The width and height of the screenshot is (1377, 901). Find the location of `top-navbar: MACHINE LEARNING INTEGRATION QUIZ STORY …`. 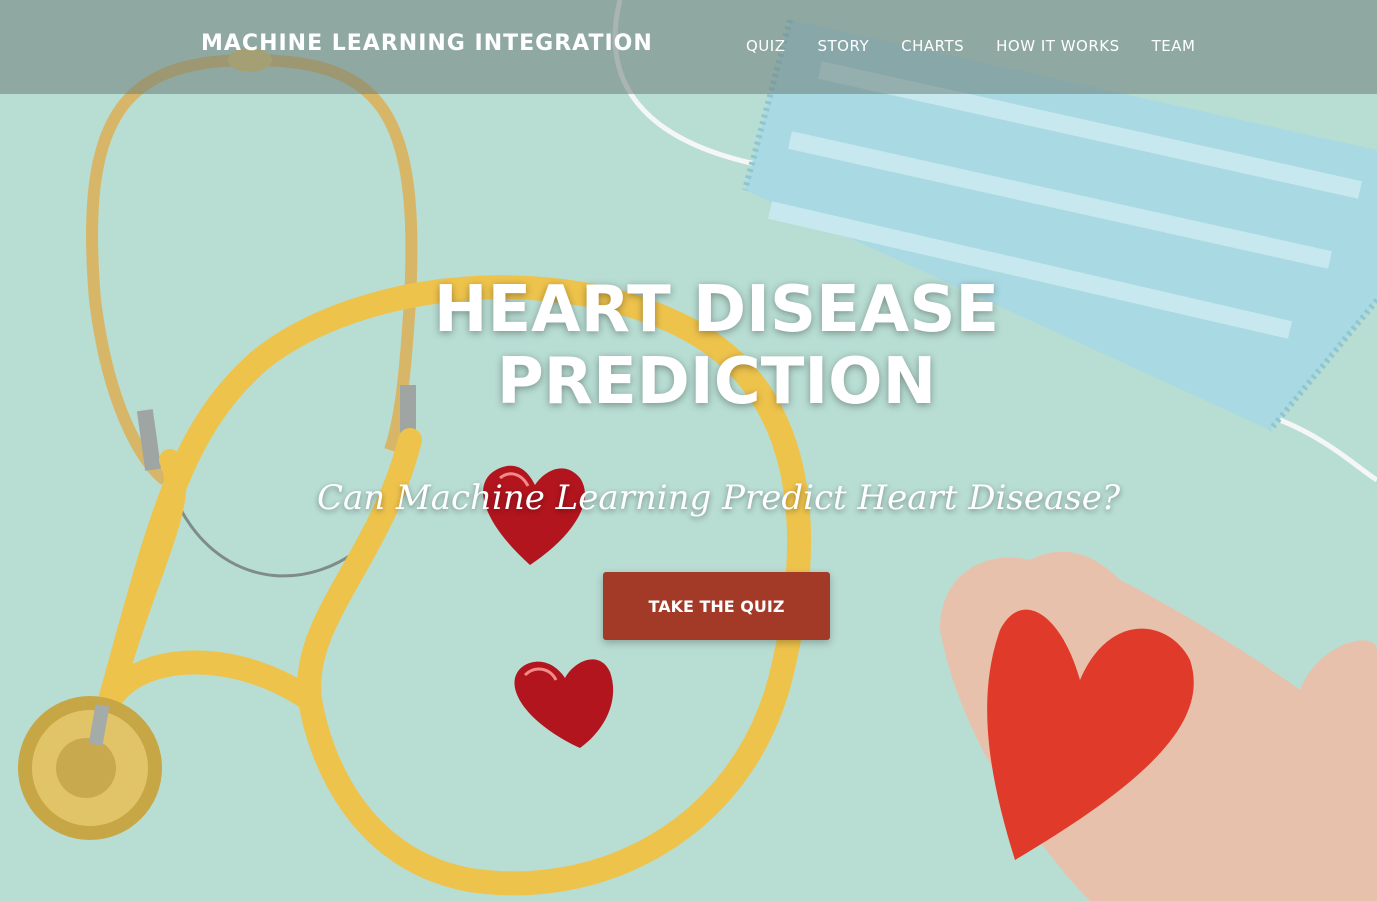

top-navbar: MACHINE LEARNING INTEGRATION QUIZ STORY … is located at coordinates (688, 47).